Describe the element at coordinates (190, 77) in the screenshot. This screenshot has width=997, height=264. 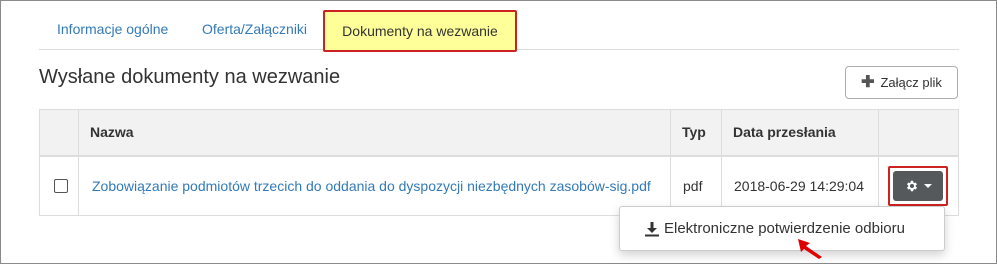
I see `section-title: Wysłane dokumenty na wezwanie` at that location.